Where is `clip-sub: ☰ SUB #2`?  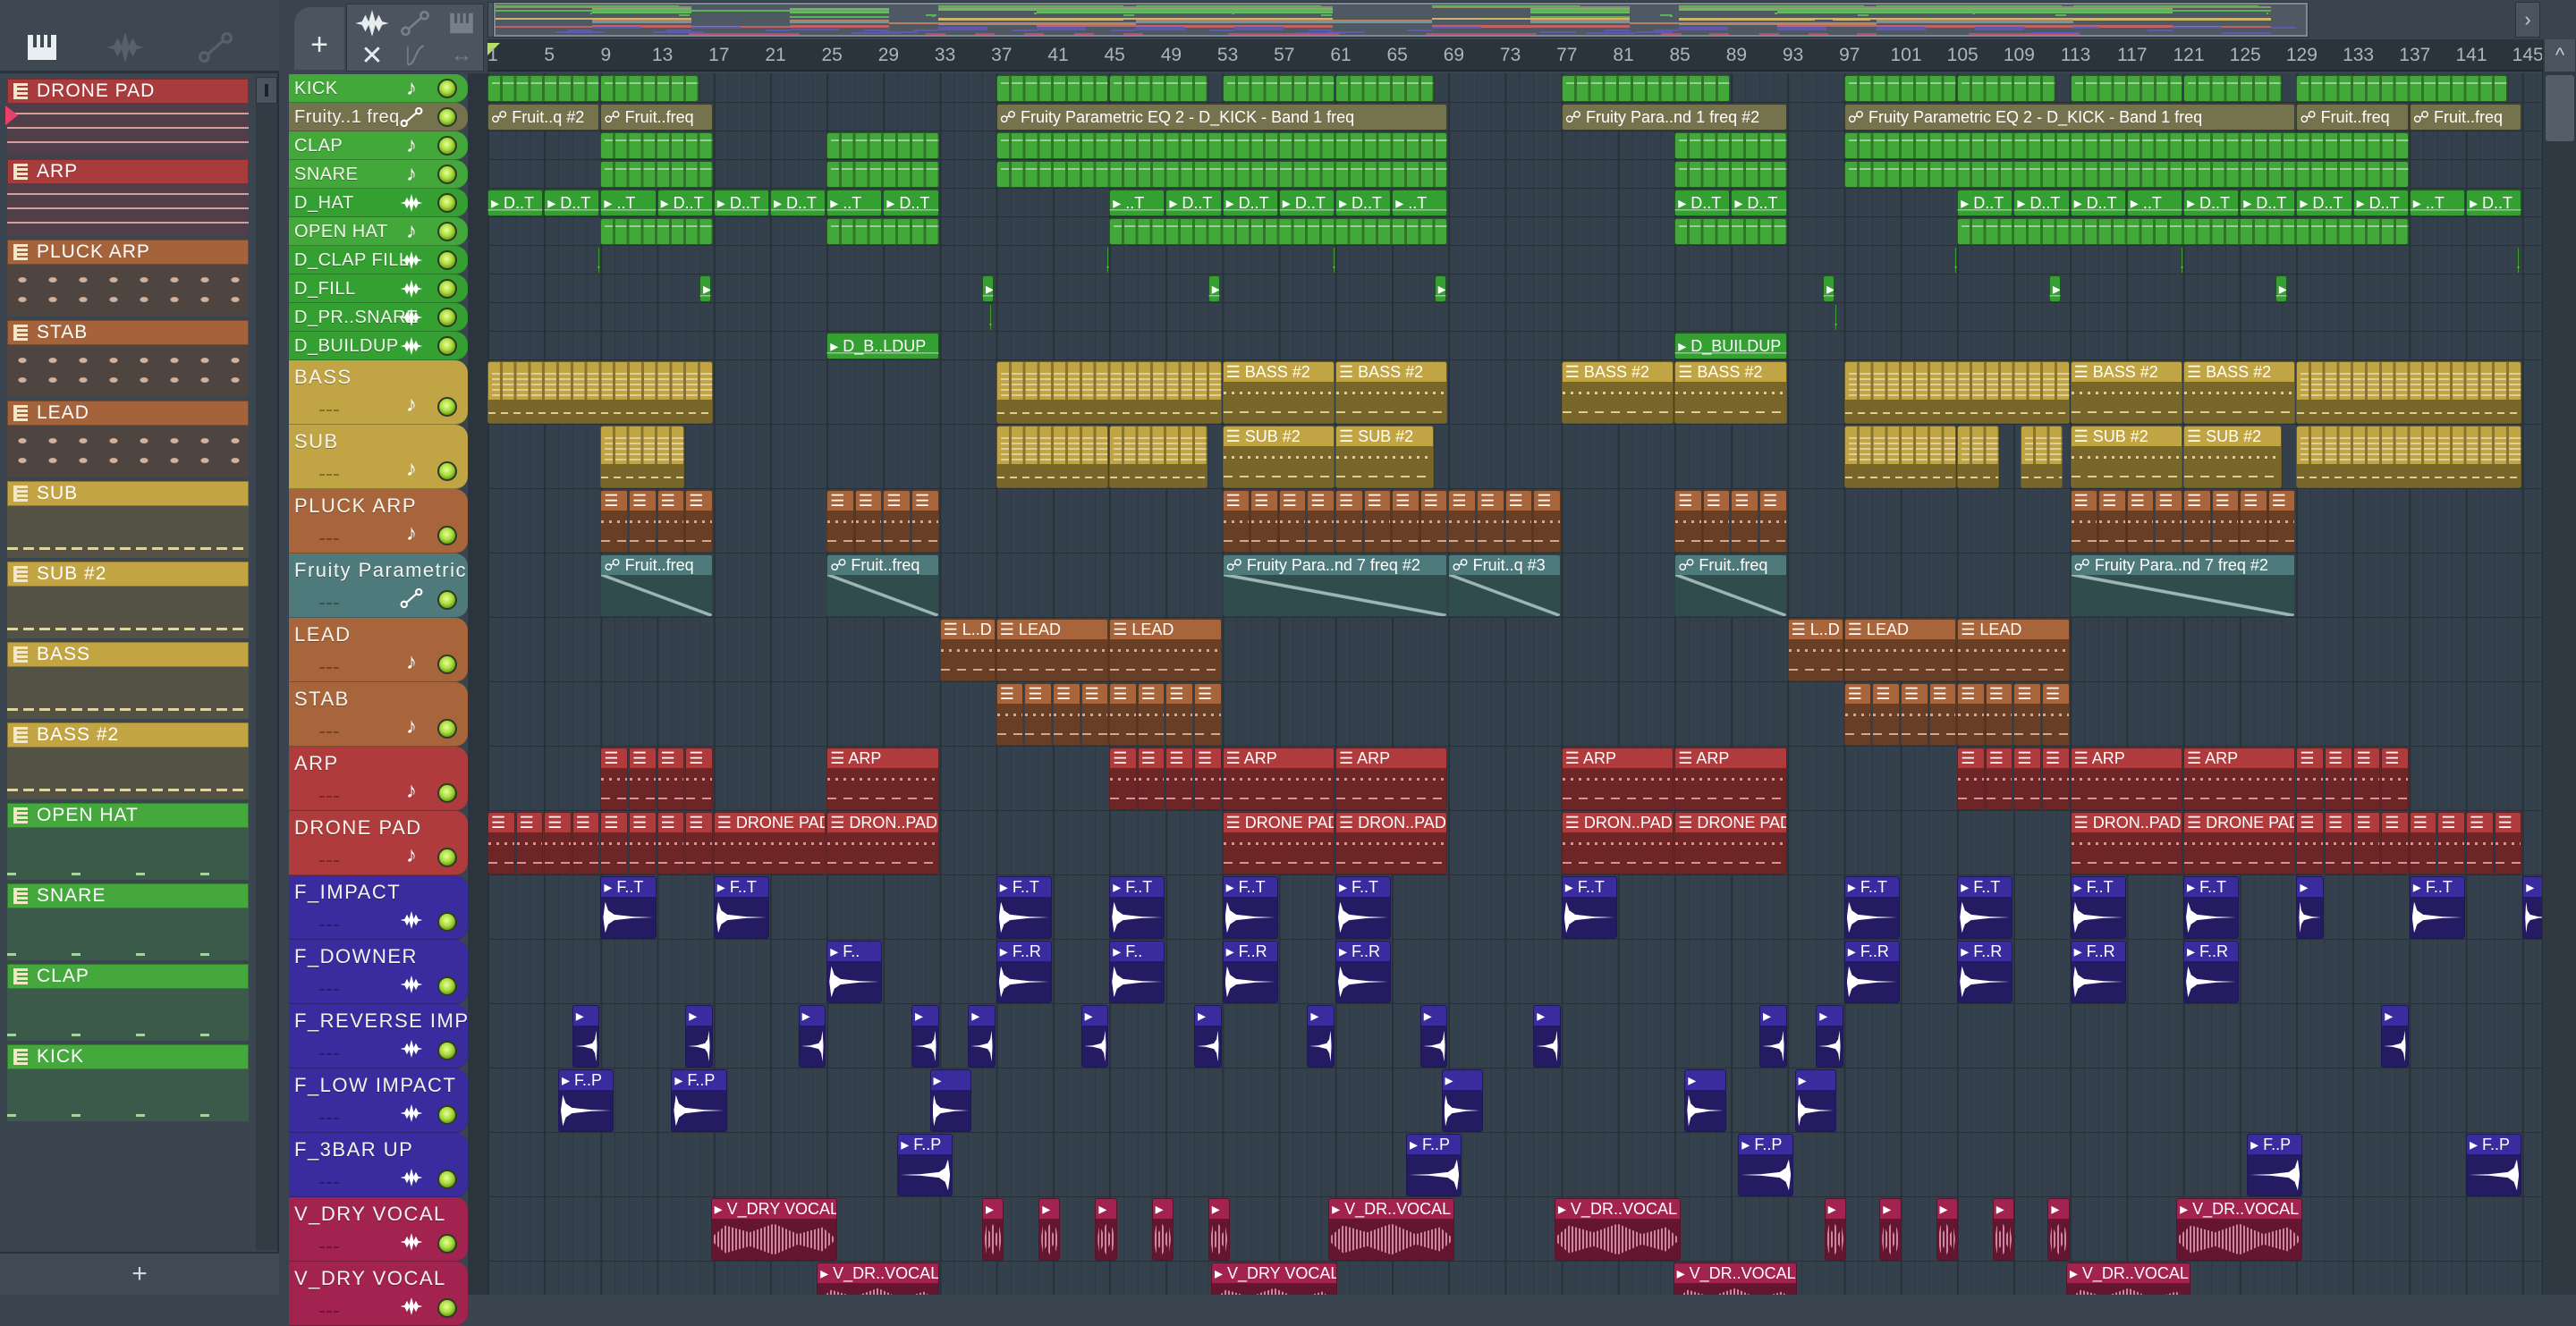 clip-sub: ☰ SUB #2 is located at coordinates (1384, 457).